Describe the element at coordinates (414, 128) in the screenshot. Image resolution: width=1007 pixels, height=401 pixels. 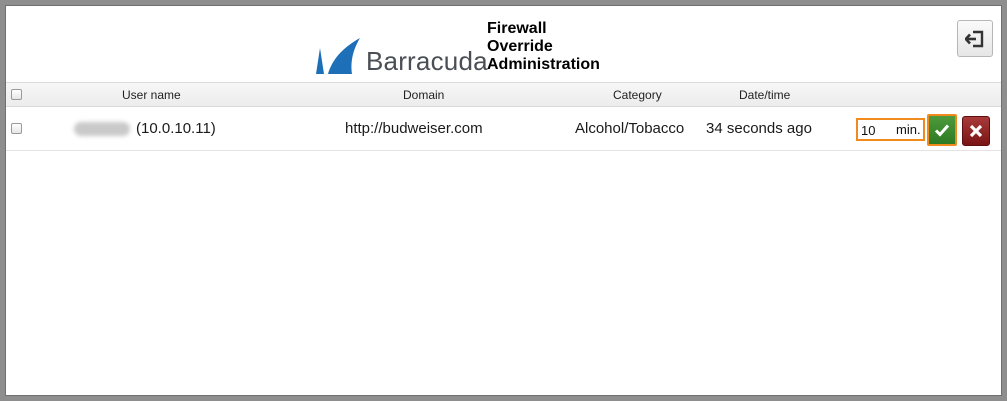
I see `domain-cell: http://budweiser.com` at that location.